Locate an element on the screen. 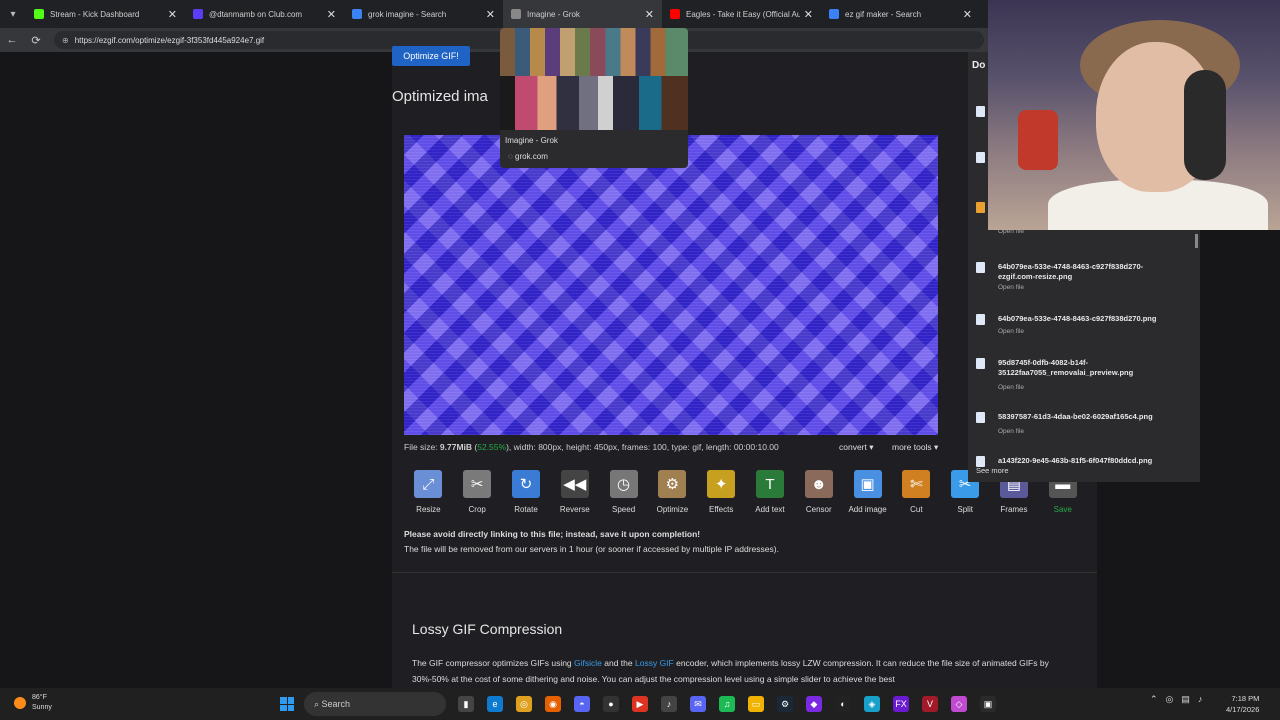 The width and height of the screenshot is (1280, 720). volume-icon: ♪ is located at coordinates (1200, 699).